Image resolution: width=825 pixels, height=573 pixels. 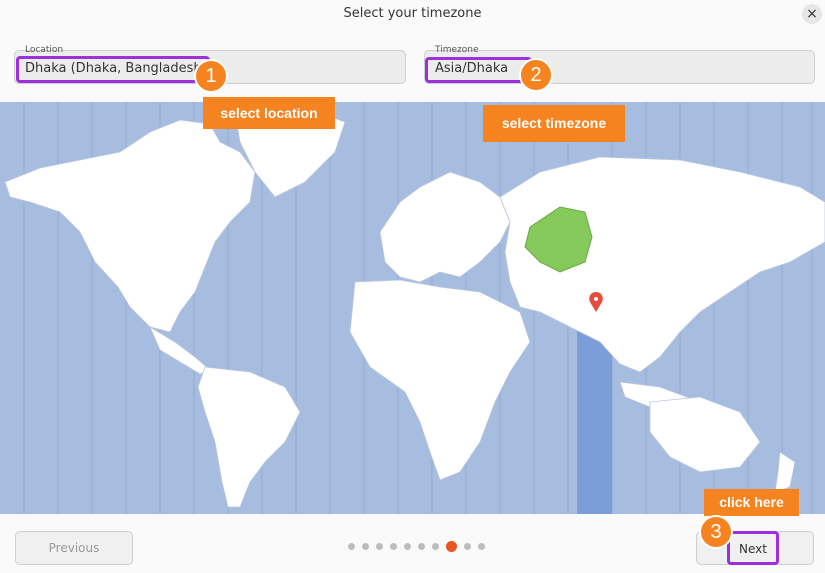 I want to click on previous-label: Previous, so click(x=74, y=548).